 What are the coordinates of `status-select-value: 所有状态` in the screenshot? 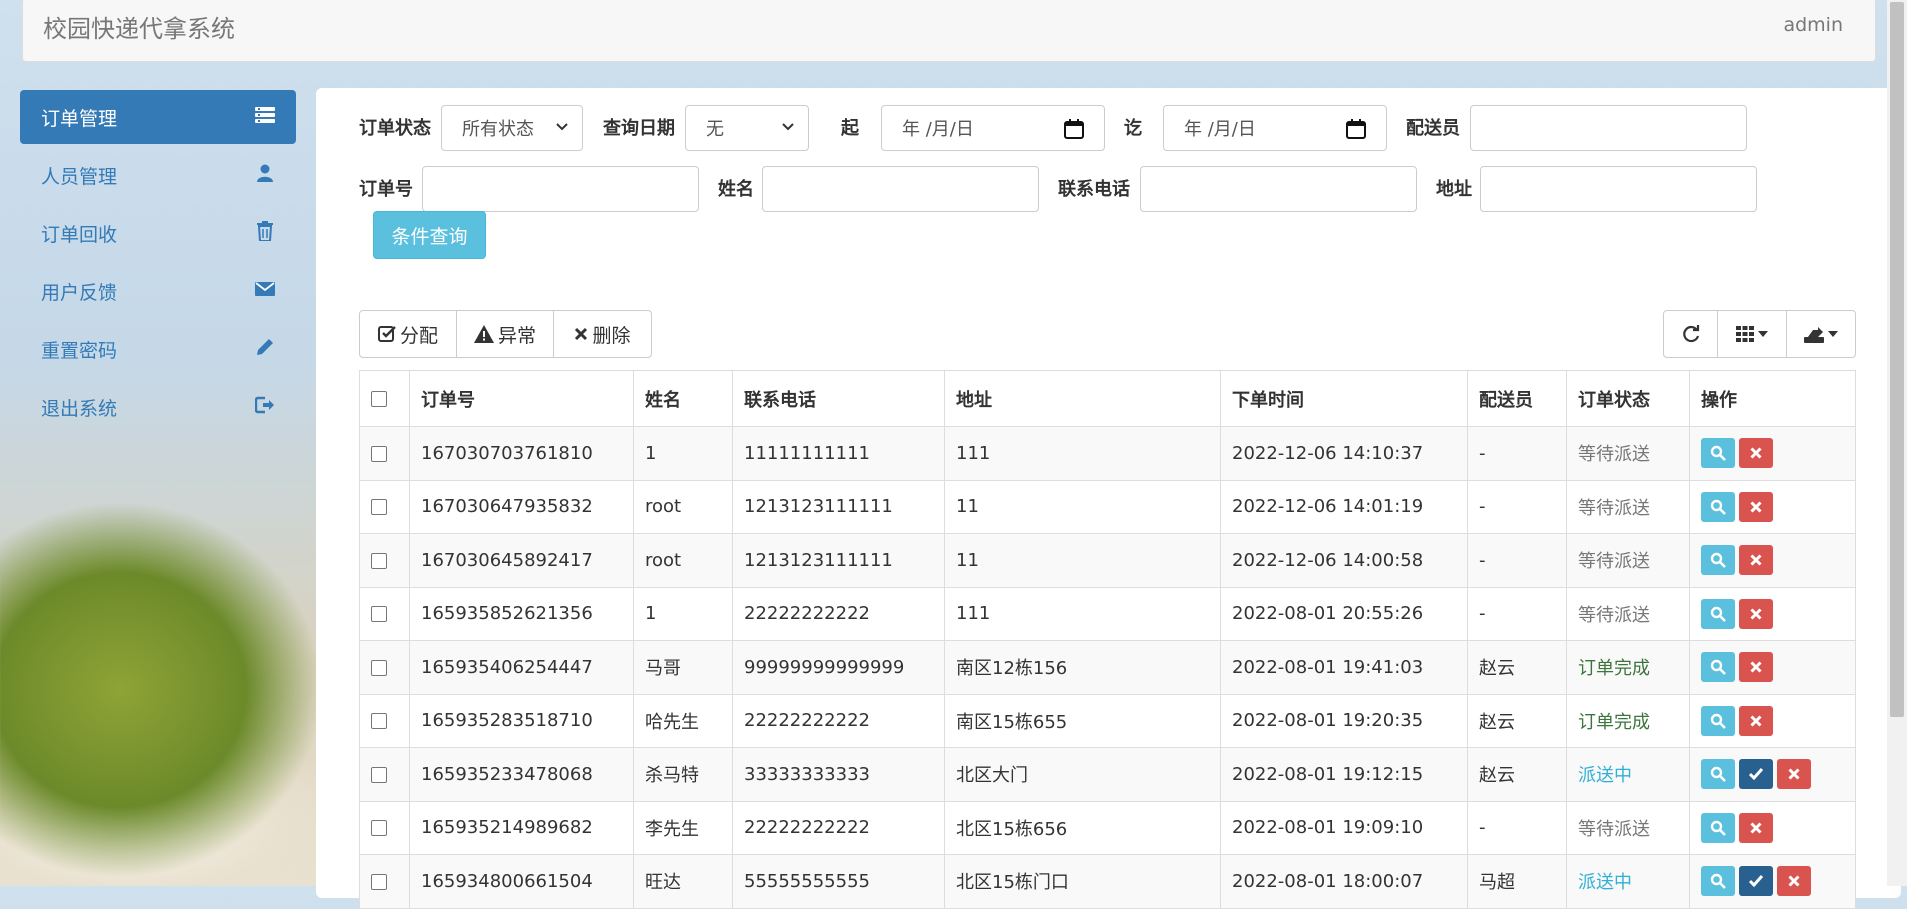 It's located at (498, 129).